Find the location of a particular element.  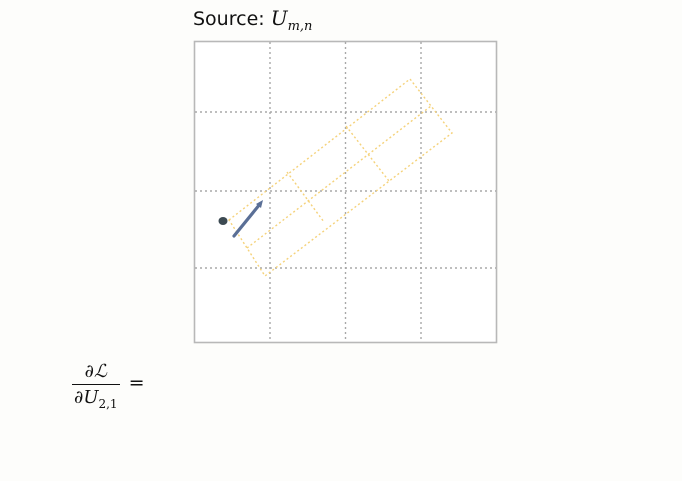

formula-denominator: ∂U2,1 is located at coordinates (96, 397).